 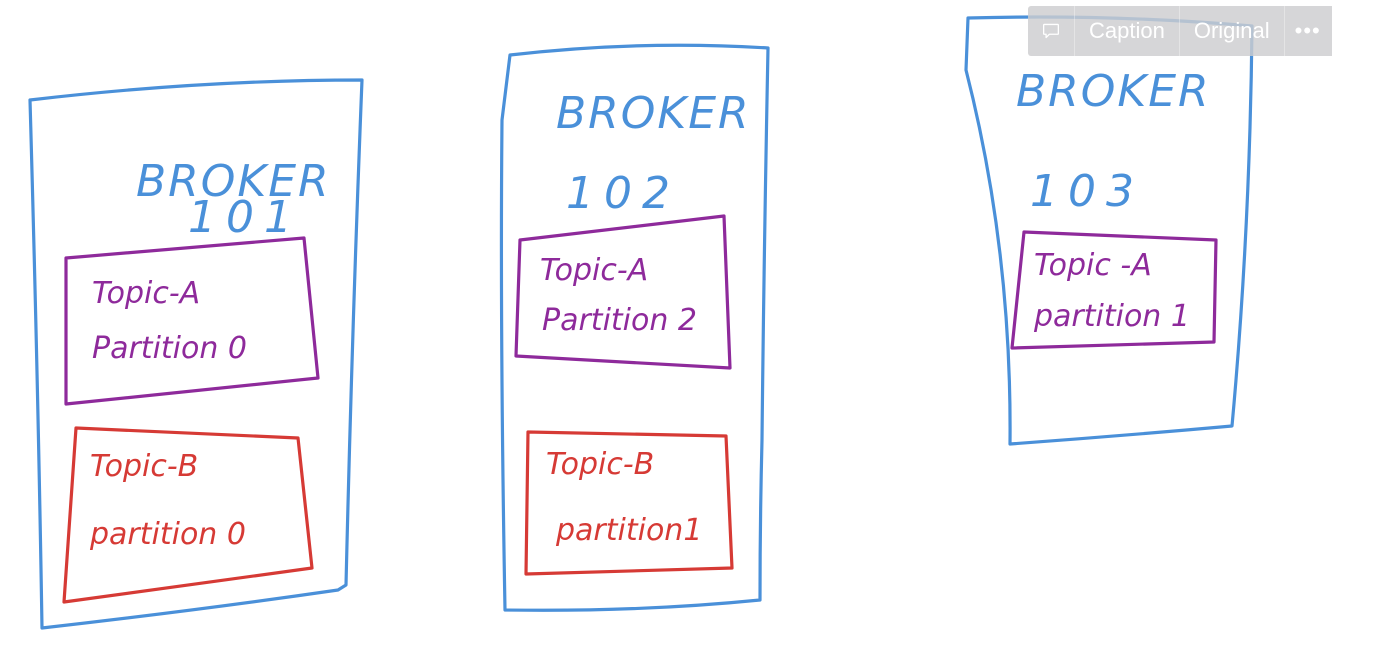 I want to click on broker-102-title: BROKER, so click(x=653, y=113).